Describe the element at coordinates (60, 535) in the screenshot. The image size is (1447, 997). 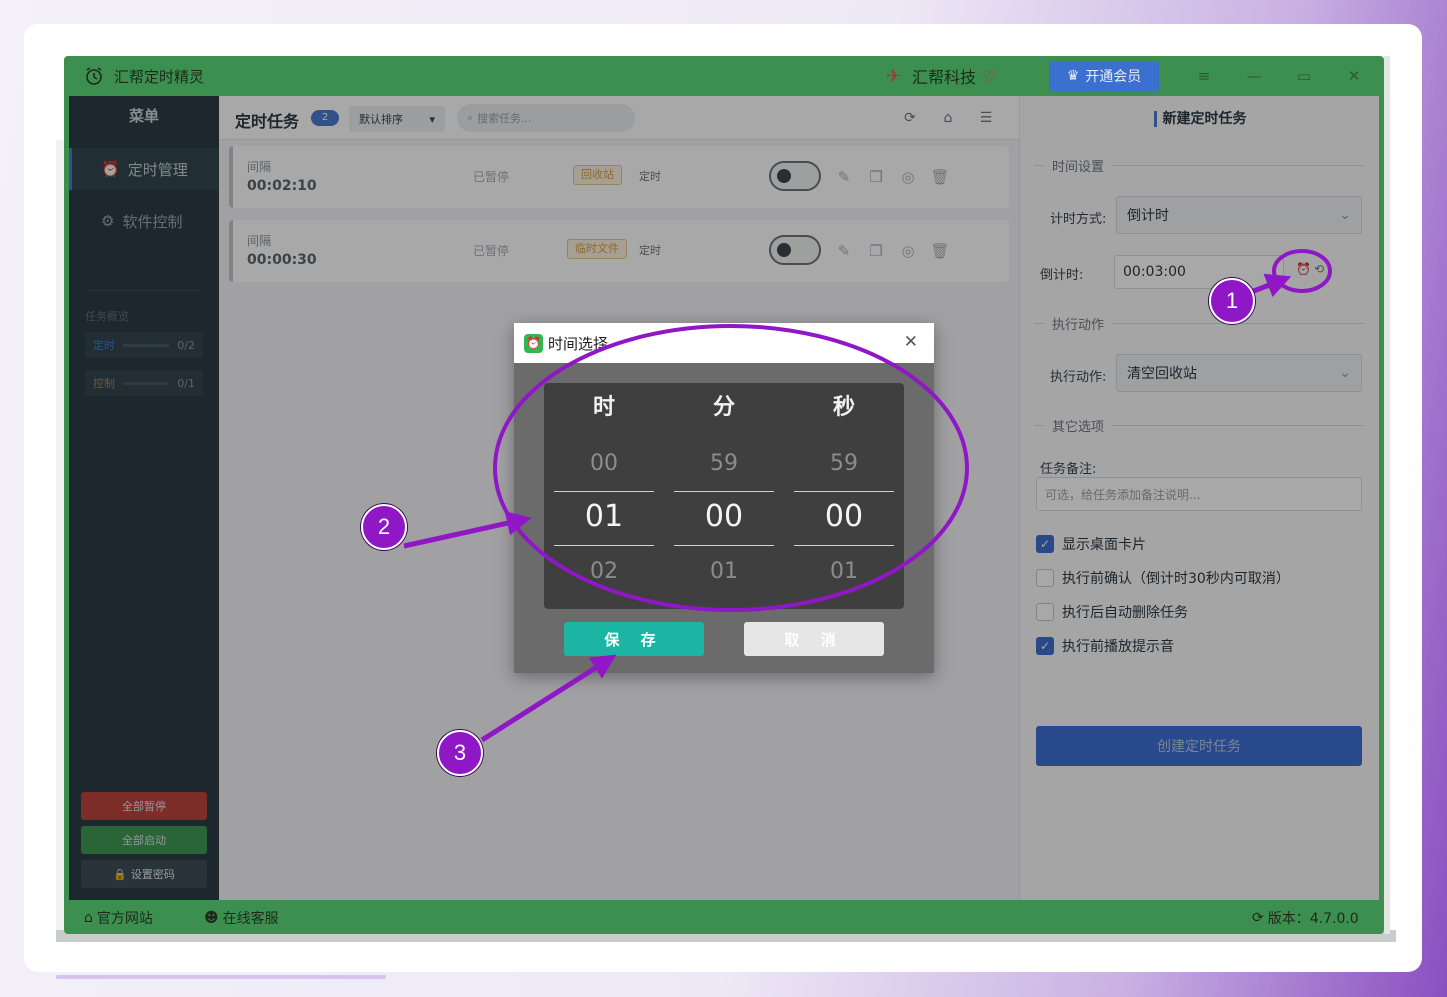
I see `background-window-edge-left` at that location.